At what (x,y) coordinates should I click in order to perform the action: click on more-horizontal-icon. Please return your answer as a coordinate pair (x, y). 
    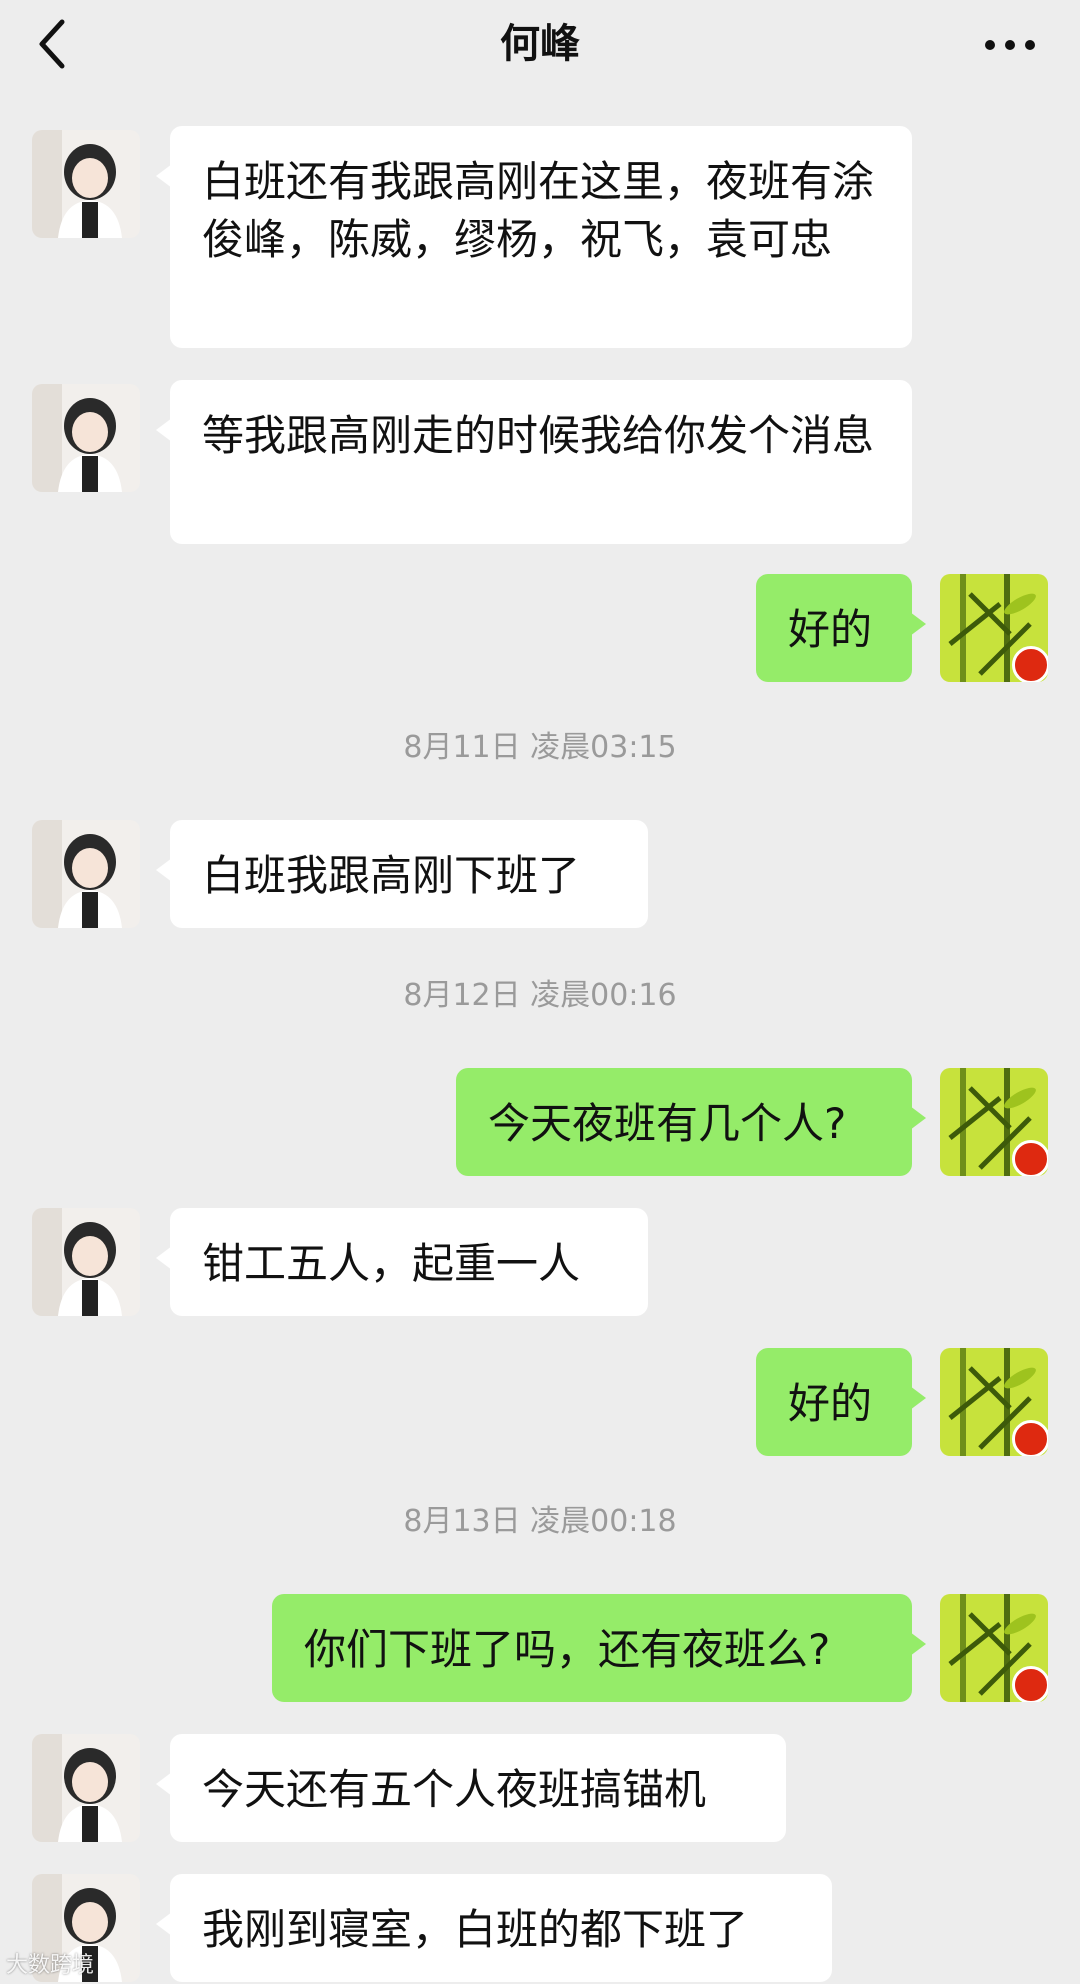
    Looking at the image, I should click on (1010, 45).